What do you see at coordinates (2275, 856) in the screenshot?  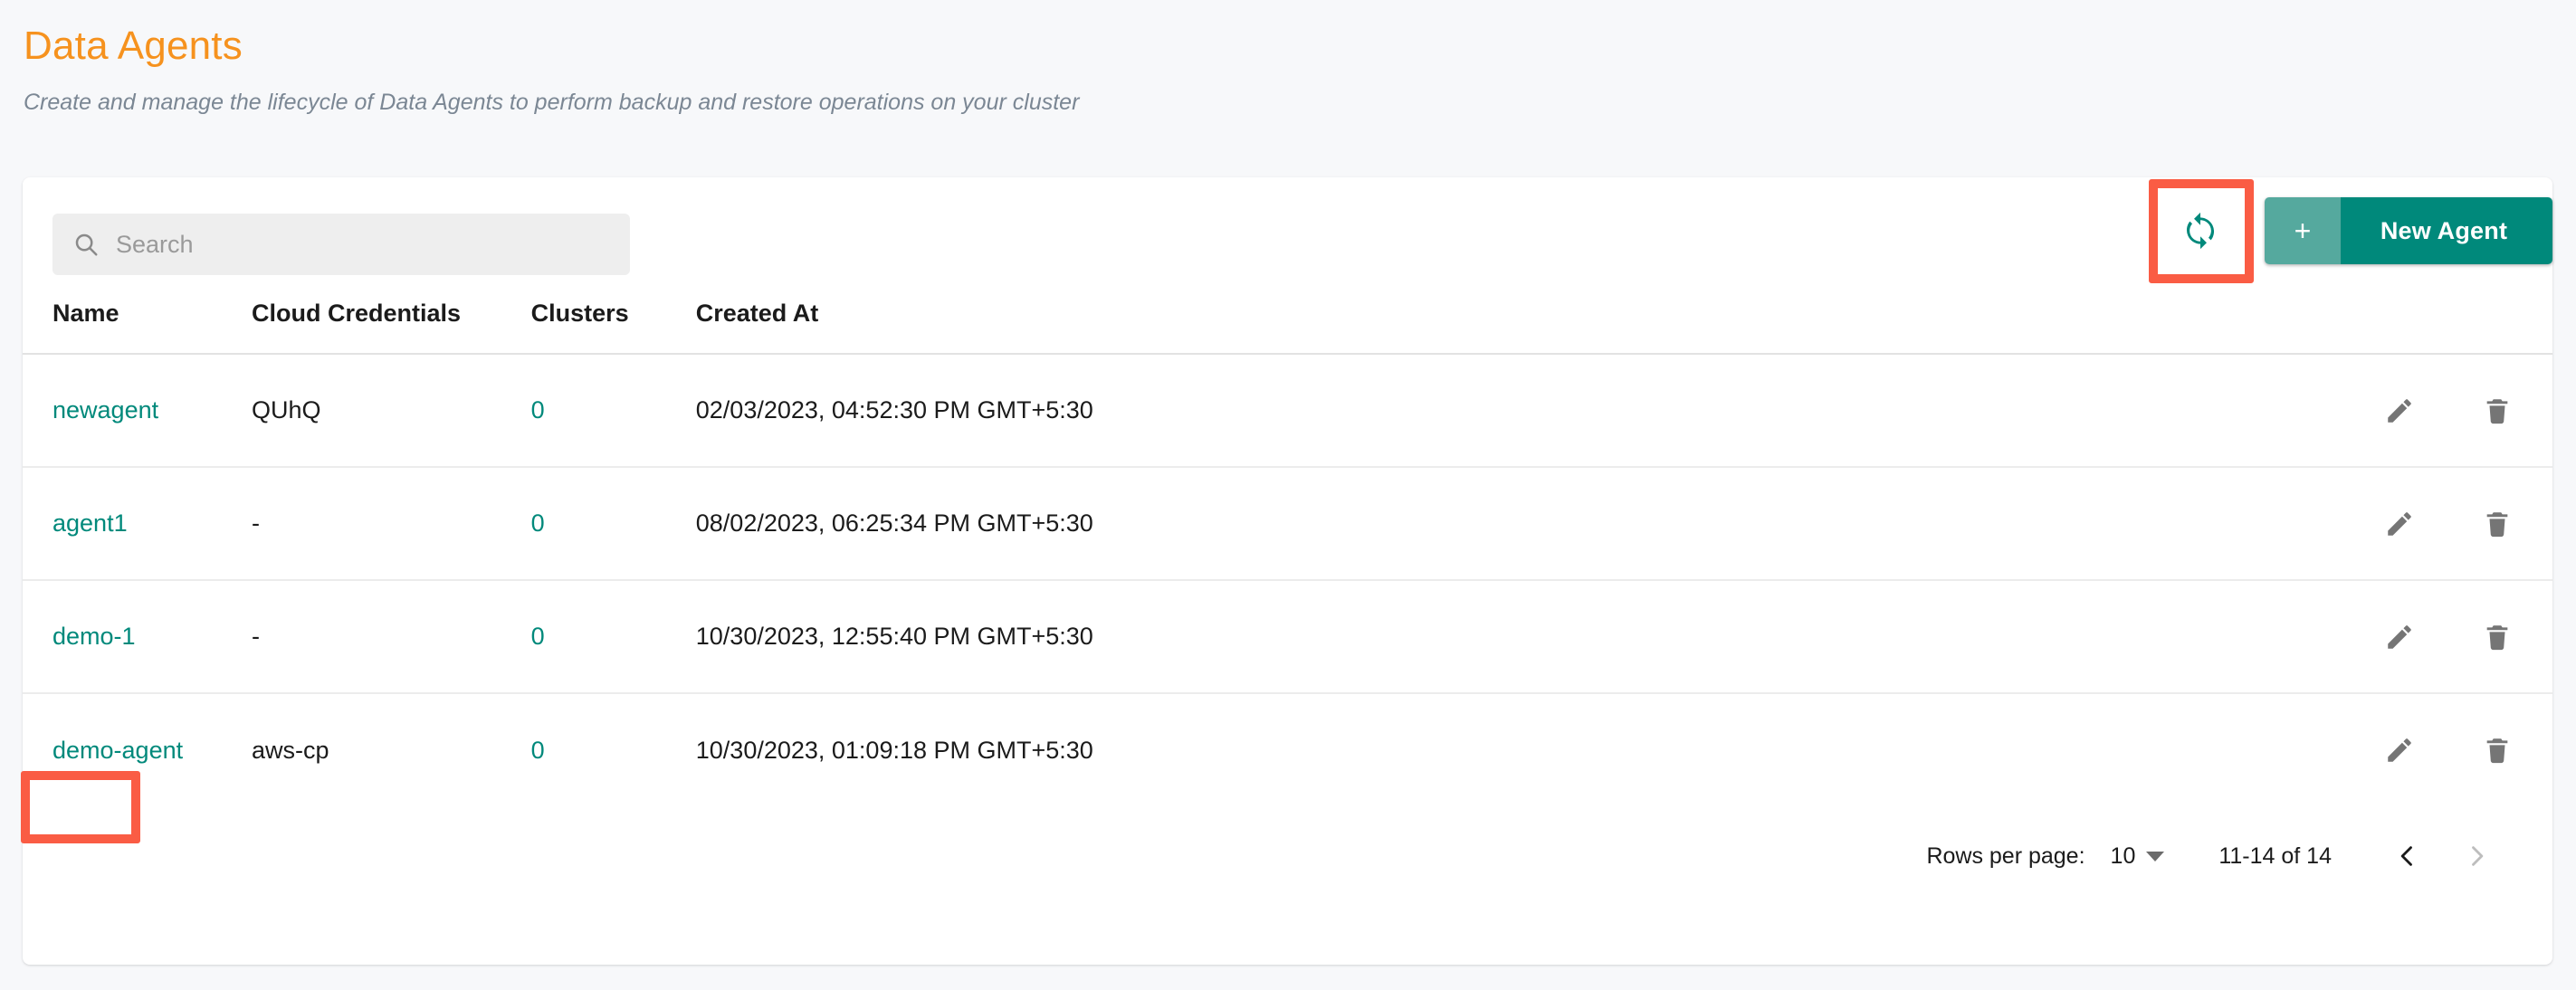 I see `pagination-range-label: 11-14 of 14` at bounding box center [2275, 856].